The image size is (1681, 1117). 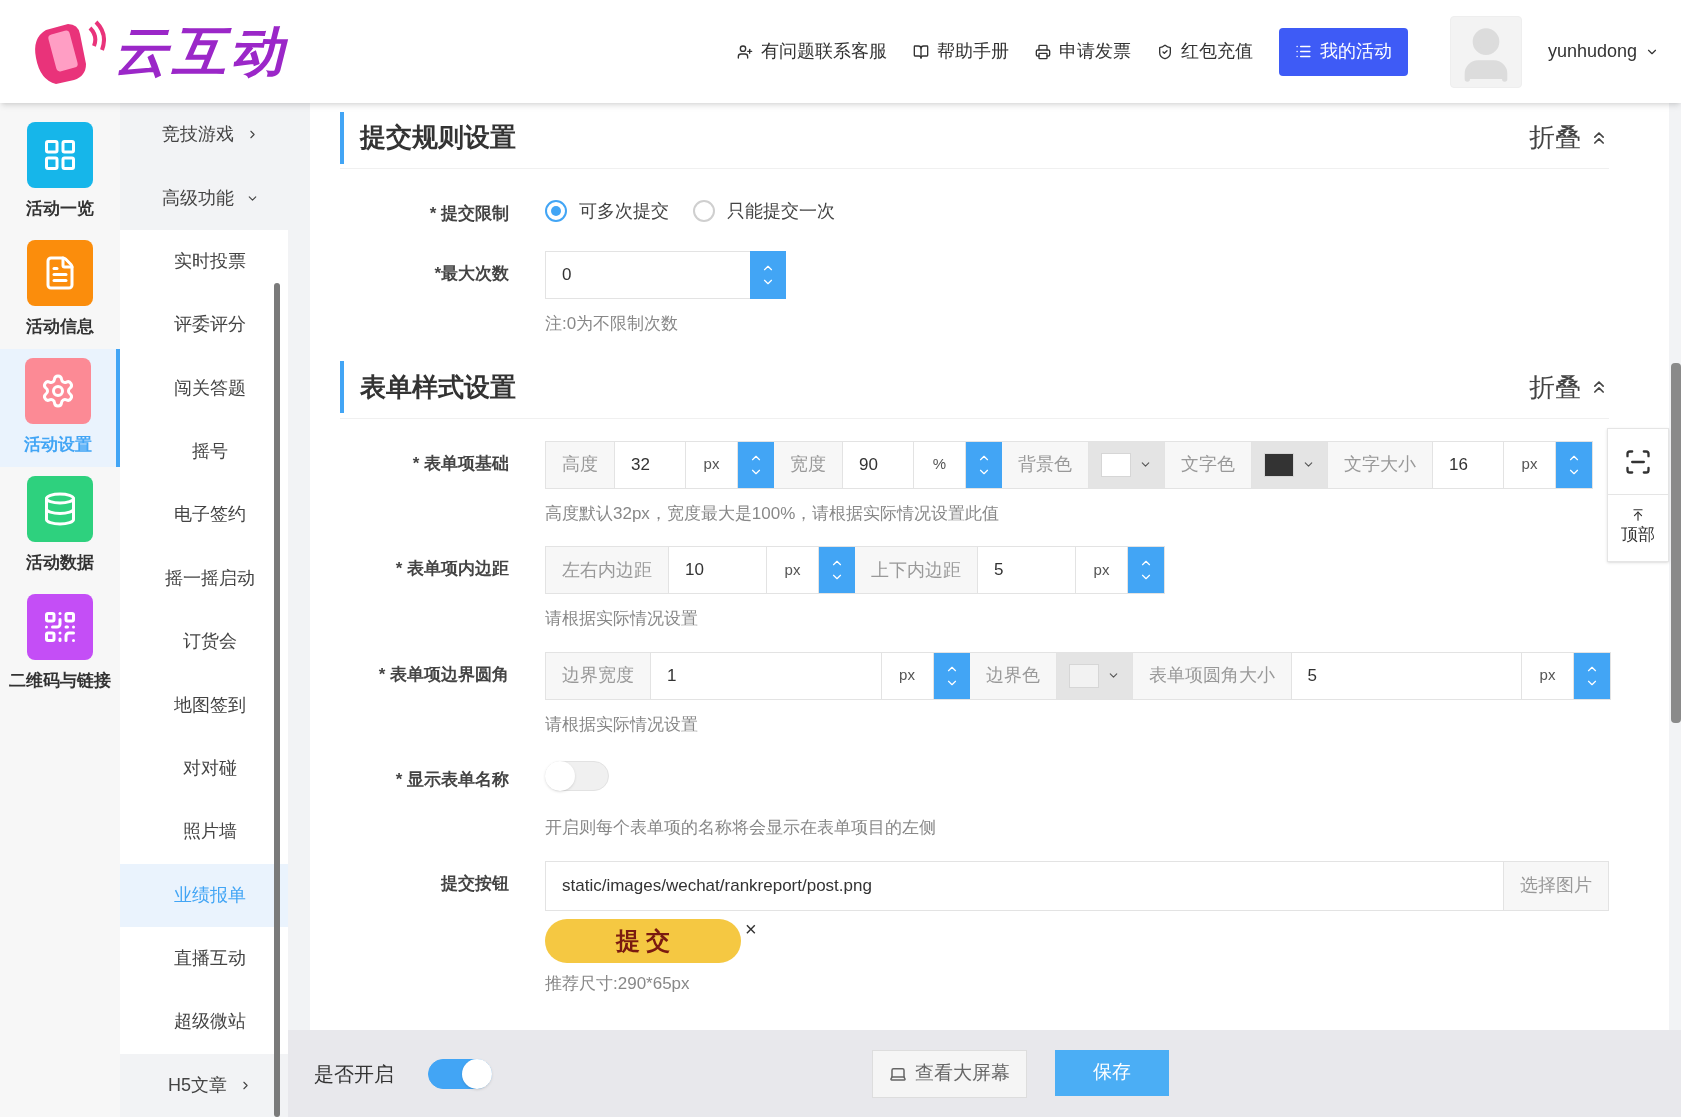 What do you see at coordinates (471, 274) in the screenshot?
I see `field-label: *最大次数` at bounding box center [471, 274].